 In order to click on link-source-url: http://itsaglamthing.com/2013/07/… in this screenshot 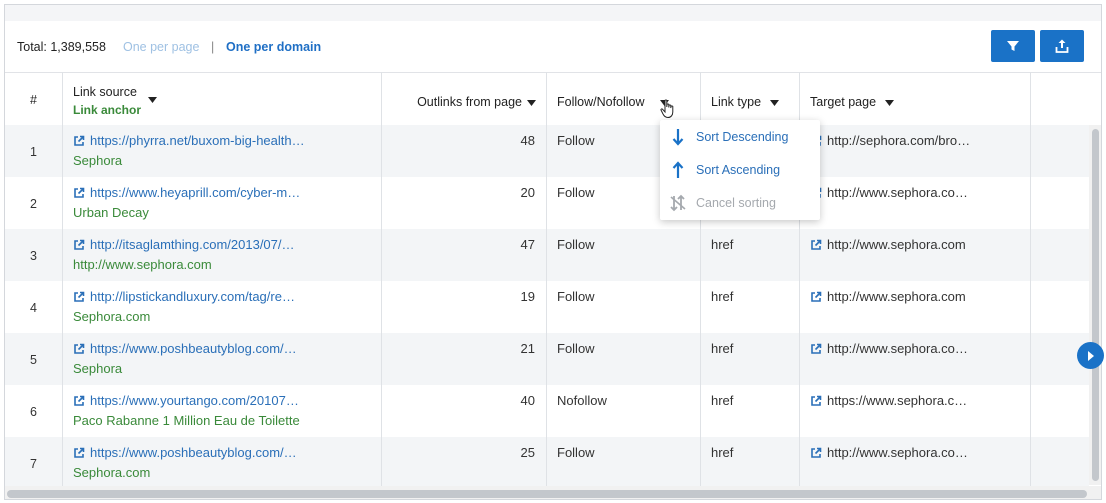, I will do `click(192, 244)`.